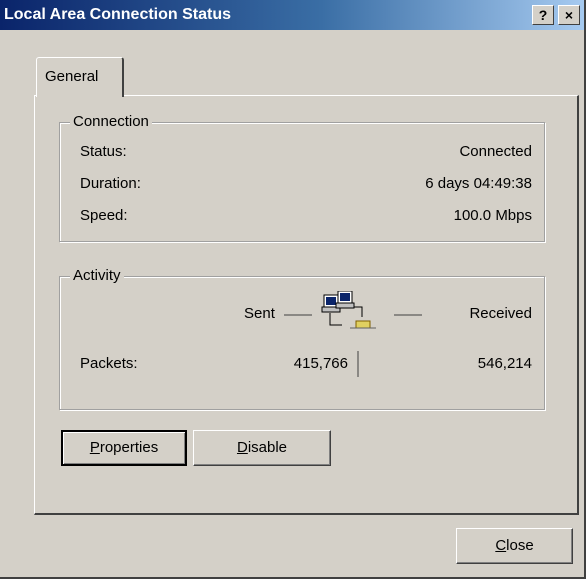  Describe the element at coordinates (129, 447) in the screenshot. I see `properties-label-rest: roperties` at that location.